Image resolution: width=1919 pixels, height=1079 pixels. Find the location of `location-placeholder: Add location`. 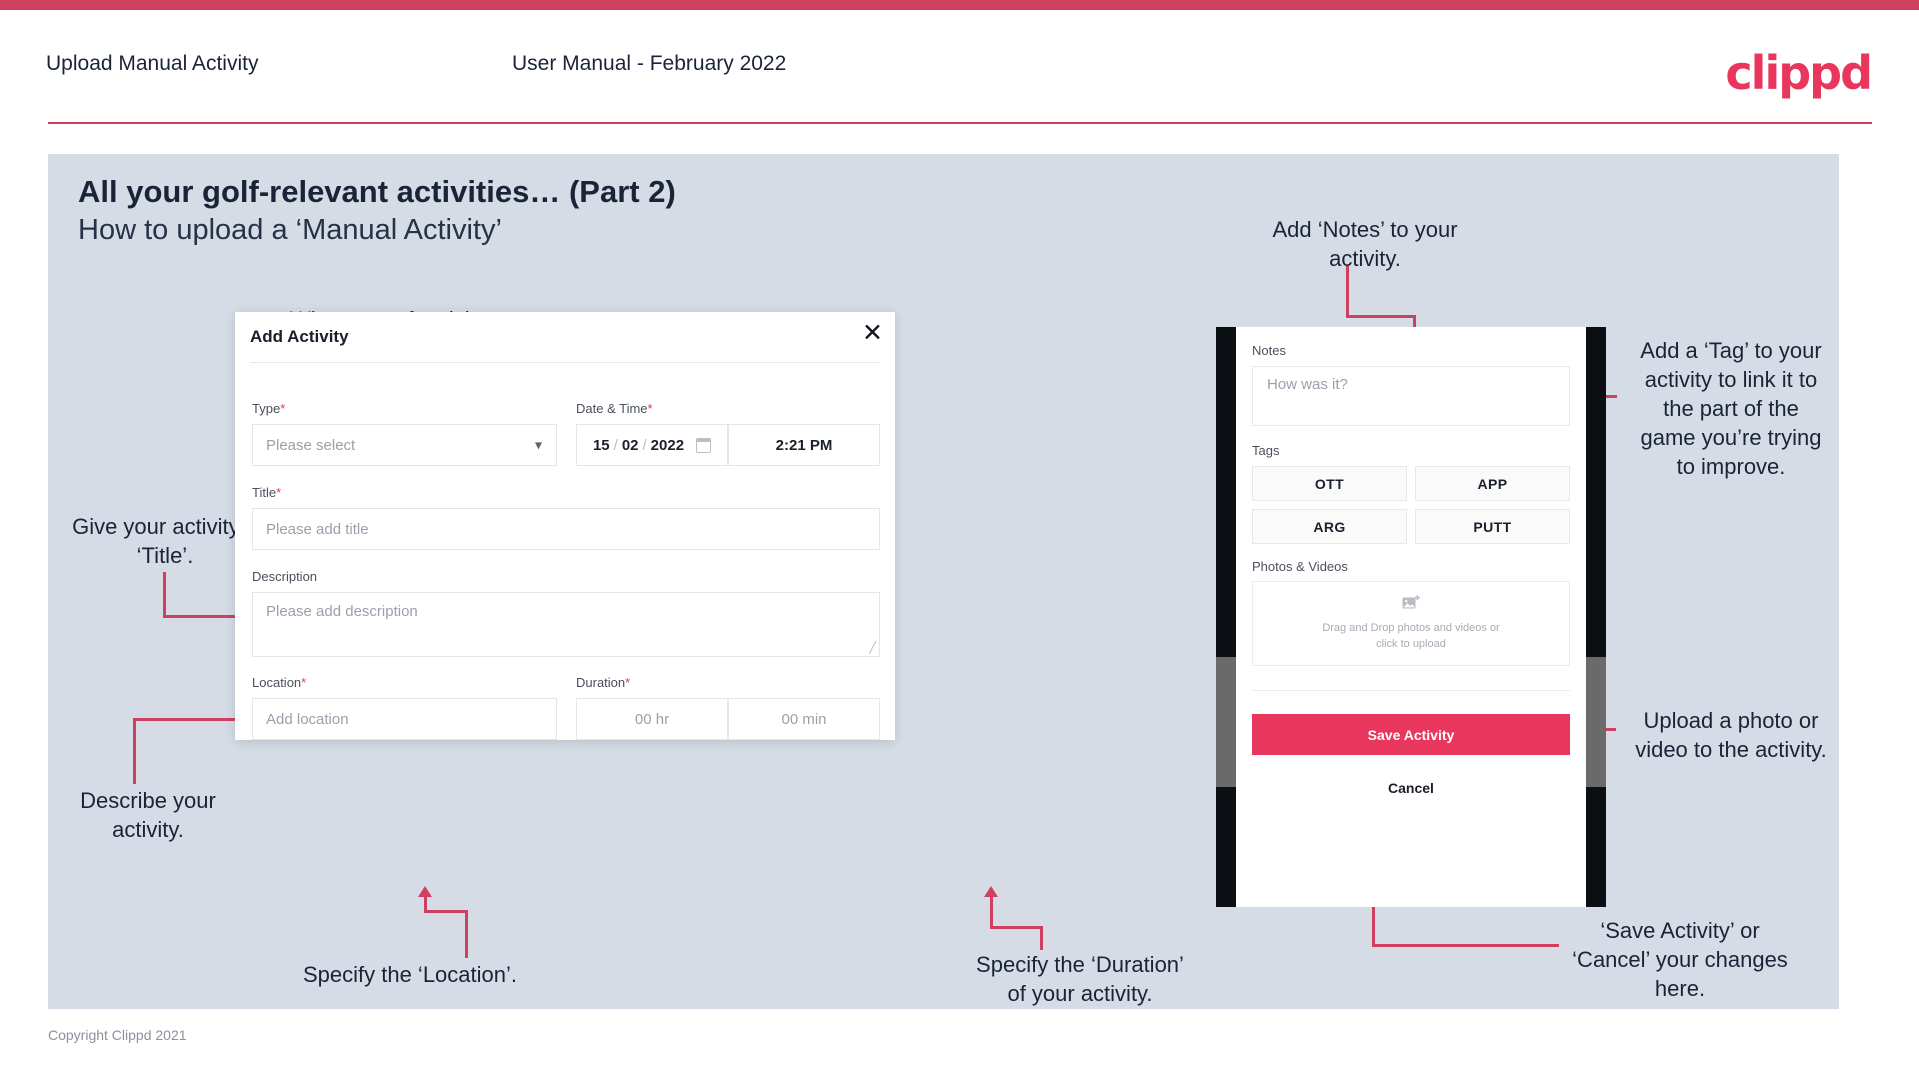

location-placeholder: Add location is located at coordinates (307, 719).